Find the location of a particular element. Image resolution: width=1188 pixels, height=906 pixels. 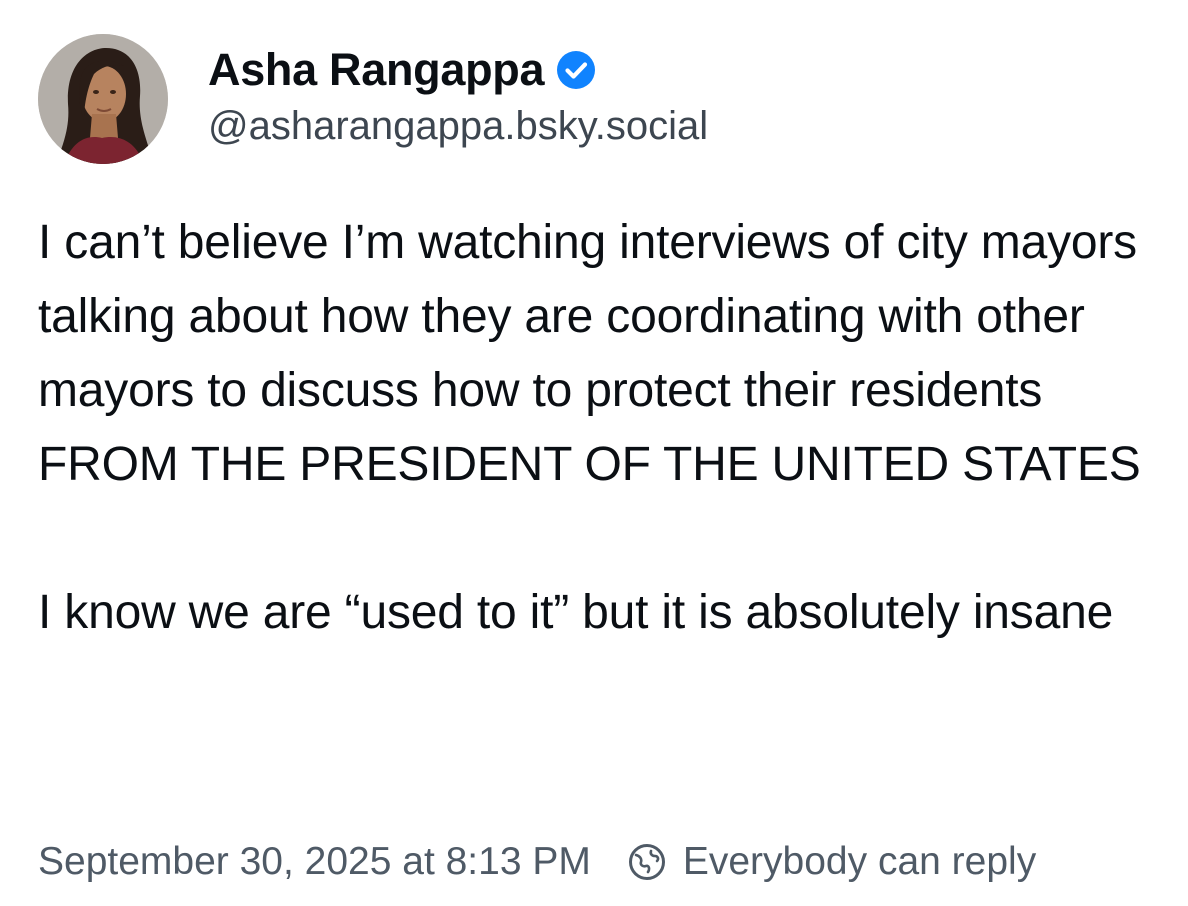

author-block: Asha Rangappa @asharangappa.bsky.social is located at coordinates (458, 95).